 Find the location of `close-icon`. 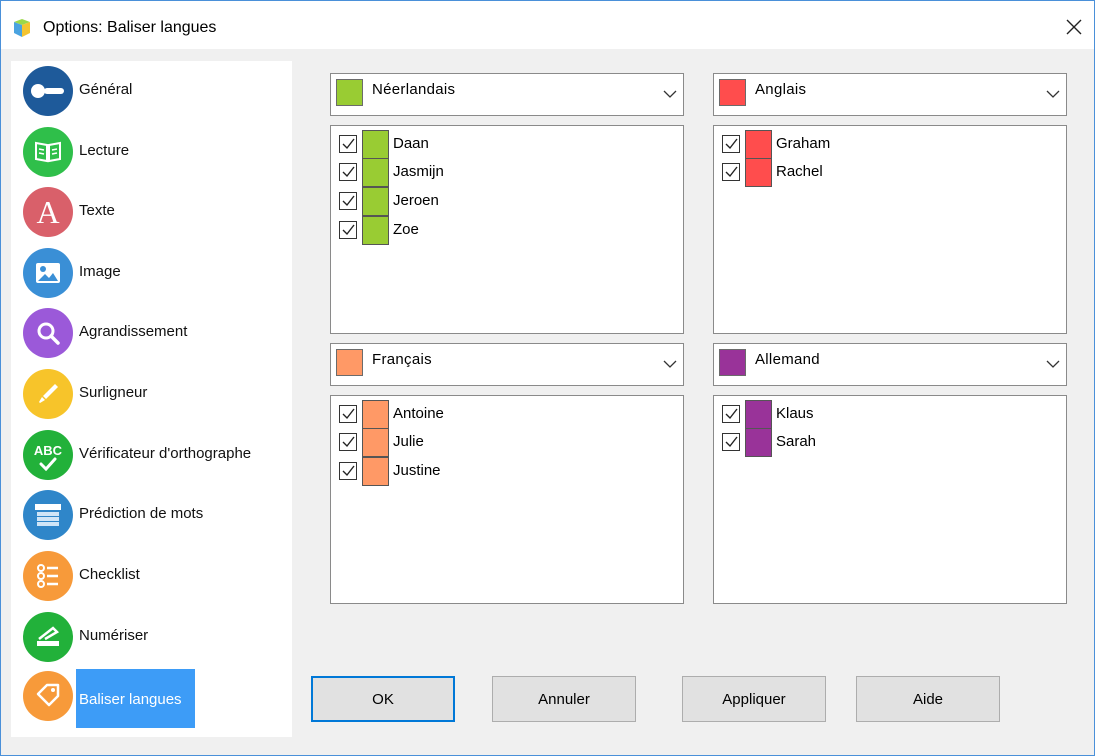

close-icon is located at coordinates (1074, 27).